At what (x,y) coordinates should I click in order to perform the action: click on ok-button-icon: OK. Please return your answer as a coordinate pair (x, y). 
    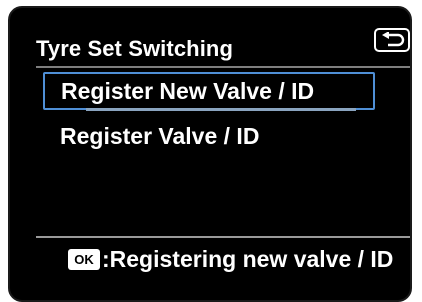
    Looking at the image, I should click on (84, 259).